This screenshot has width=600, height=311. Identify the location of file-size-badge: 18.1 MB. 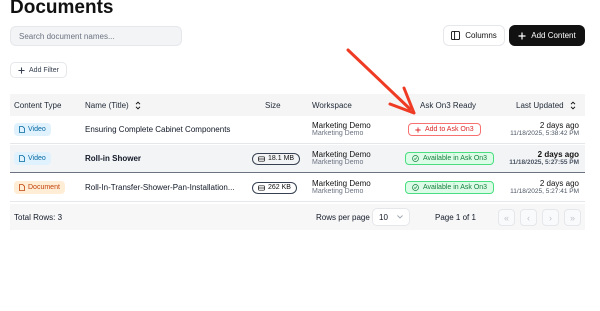
(276, 158).